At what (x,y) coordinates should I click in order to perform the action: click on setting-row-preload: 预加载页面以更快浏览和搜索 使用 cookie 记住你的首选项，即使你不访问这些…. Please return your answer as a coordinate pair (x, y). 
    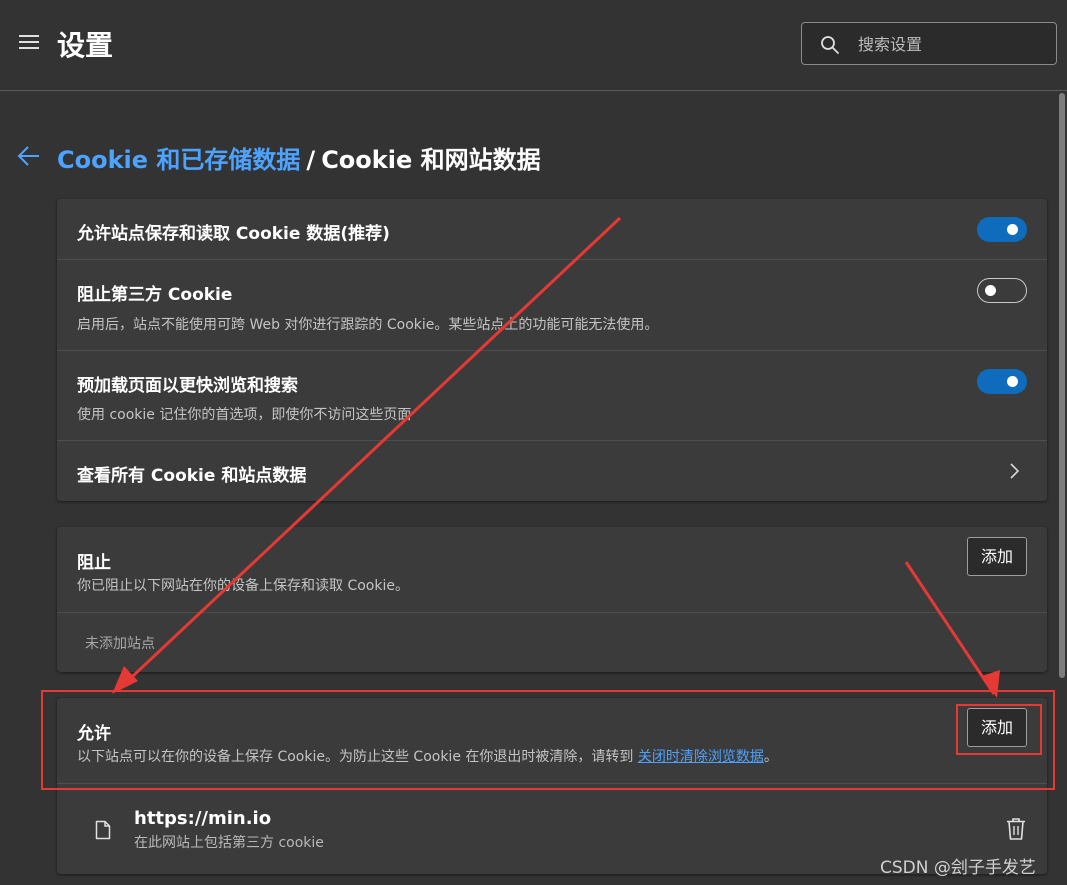
    Looking at the image, I should click on (552, 396).